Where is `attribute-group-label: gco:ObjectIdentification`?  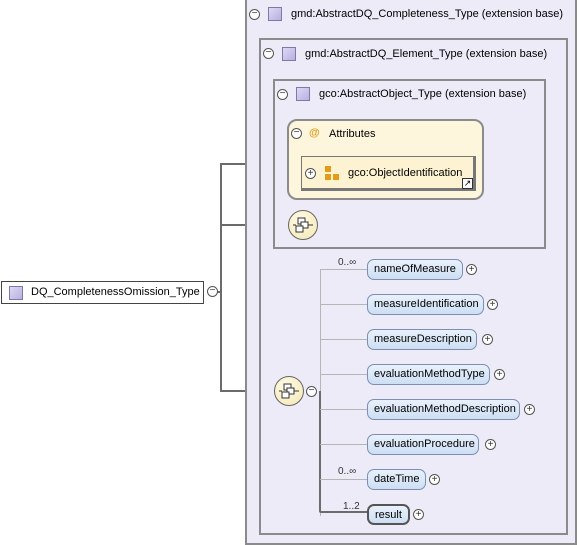
attribute-group-label: gco:ObjectIdentification is located at coordinates (405, 173).